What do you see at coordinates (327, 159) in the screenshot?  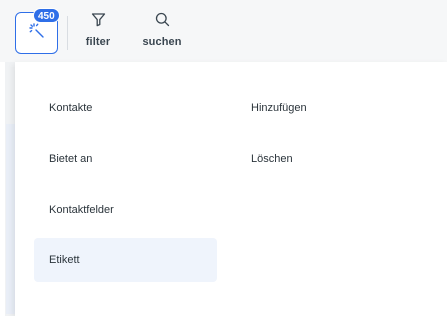 I see `menu-item-loeschen: Löschen` at bounding box center [327, 159].